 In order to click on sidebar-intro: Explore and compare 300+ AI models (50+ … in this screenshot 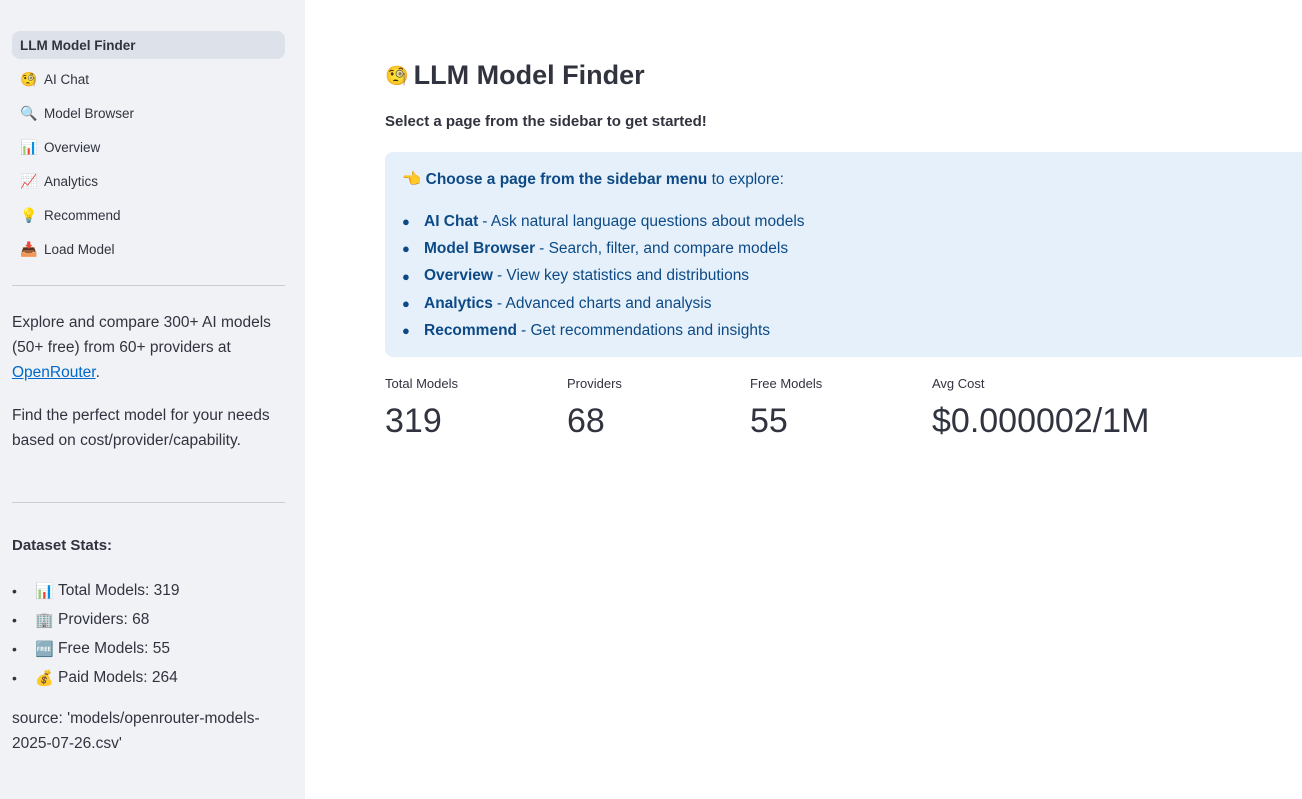, I will do `click(143, 347)`.